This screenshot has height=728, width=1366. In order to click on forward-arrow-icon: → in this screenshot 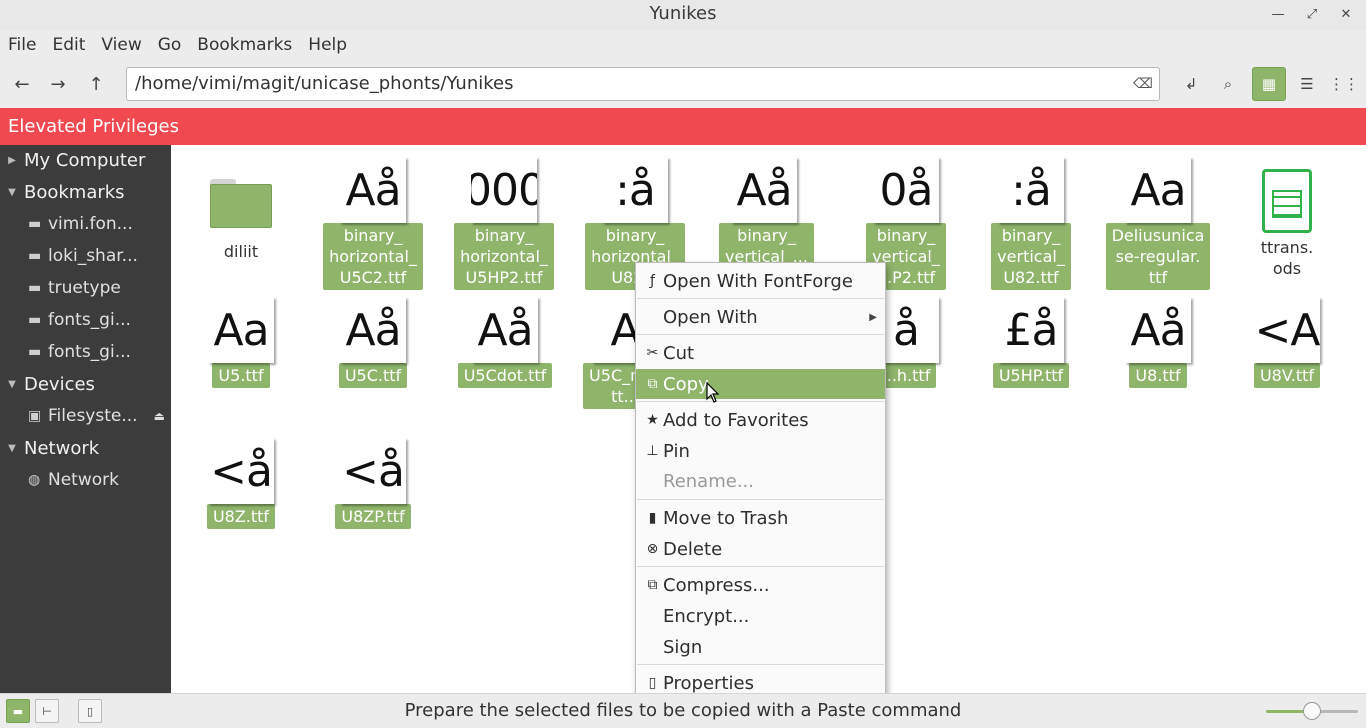, I will do `click(58, 84)`.